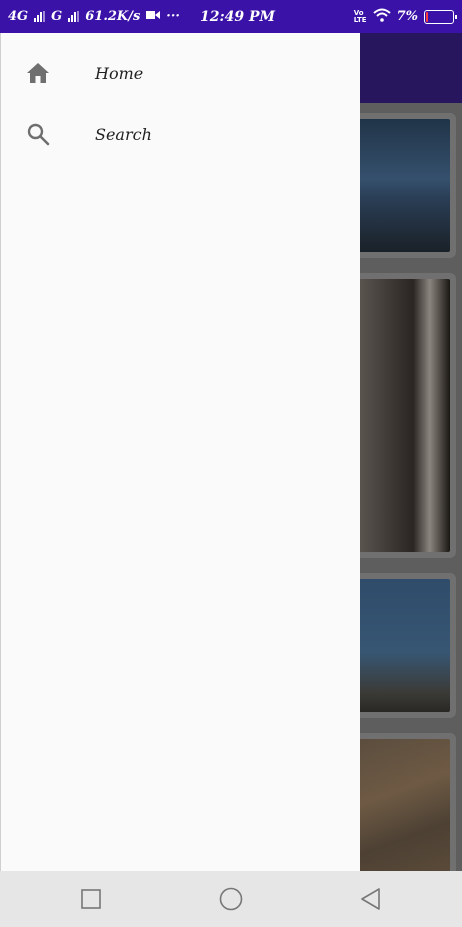 Image resolution: width=462 pixels, height=927 pixels. I want to click on circle-icon, so click(231, 899).